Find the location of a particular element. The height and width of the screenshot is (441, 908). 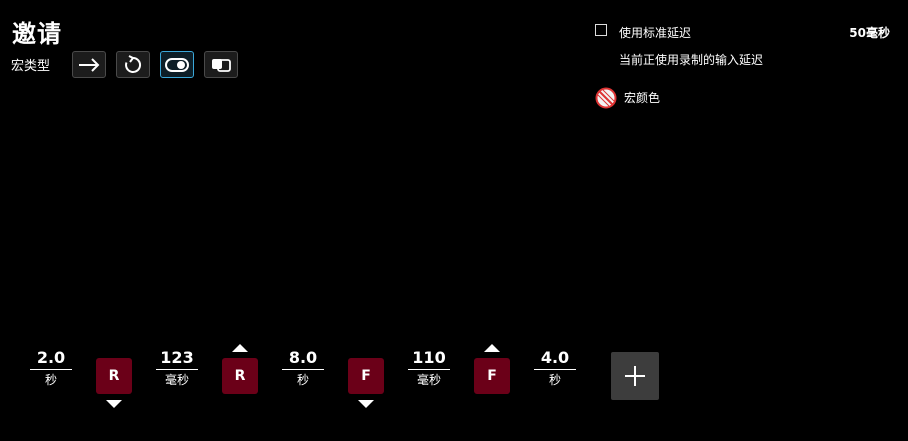

repeat-icon is located at coordinates (133, 63).